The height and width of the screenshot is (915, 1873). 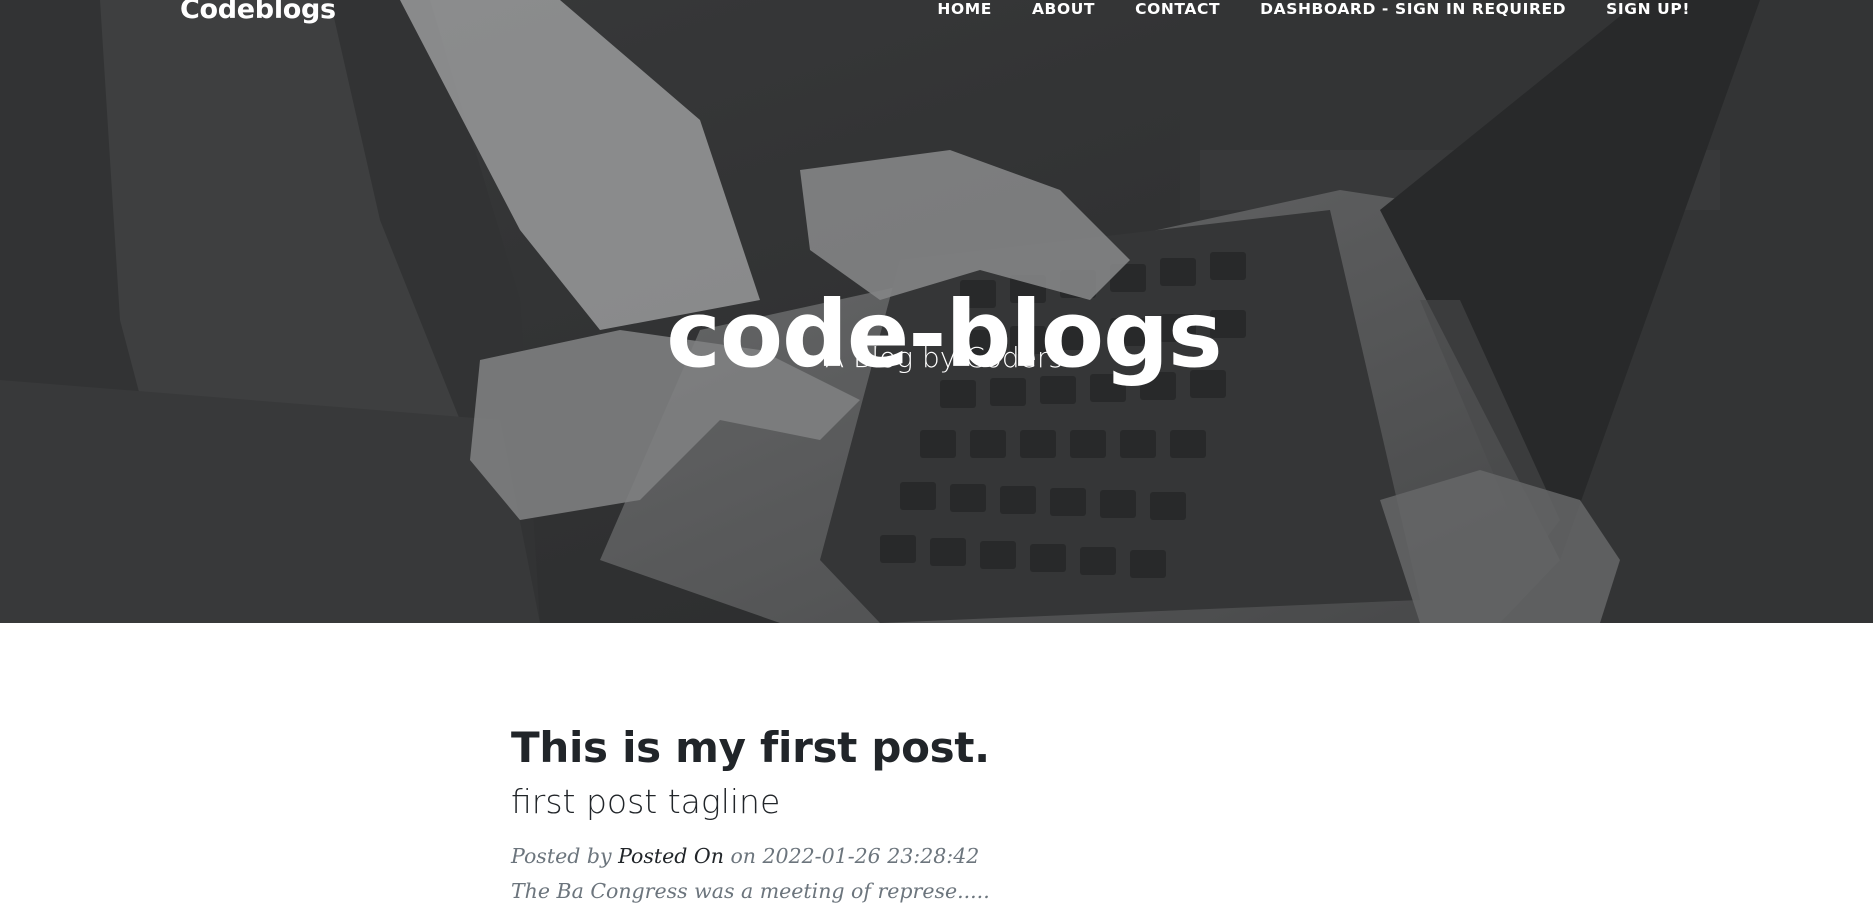 What do you see at coordinates (961, 802) in the screenshot?
I see `post-subtitle: first post tagline` at bounding box center [961, 802].